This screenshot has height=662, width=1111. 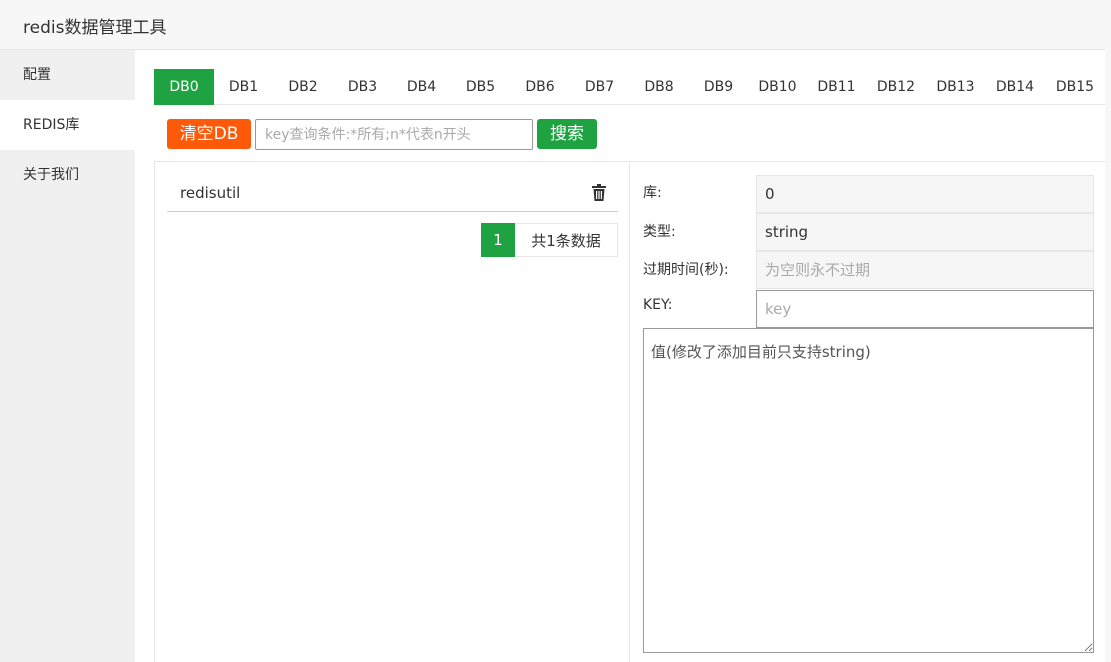 What do you see at coordinates (95, 28) in the screenshot?
I see `app-title: redis数据管理工具` at bounding box center [95, 28].